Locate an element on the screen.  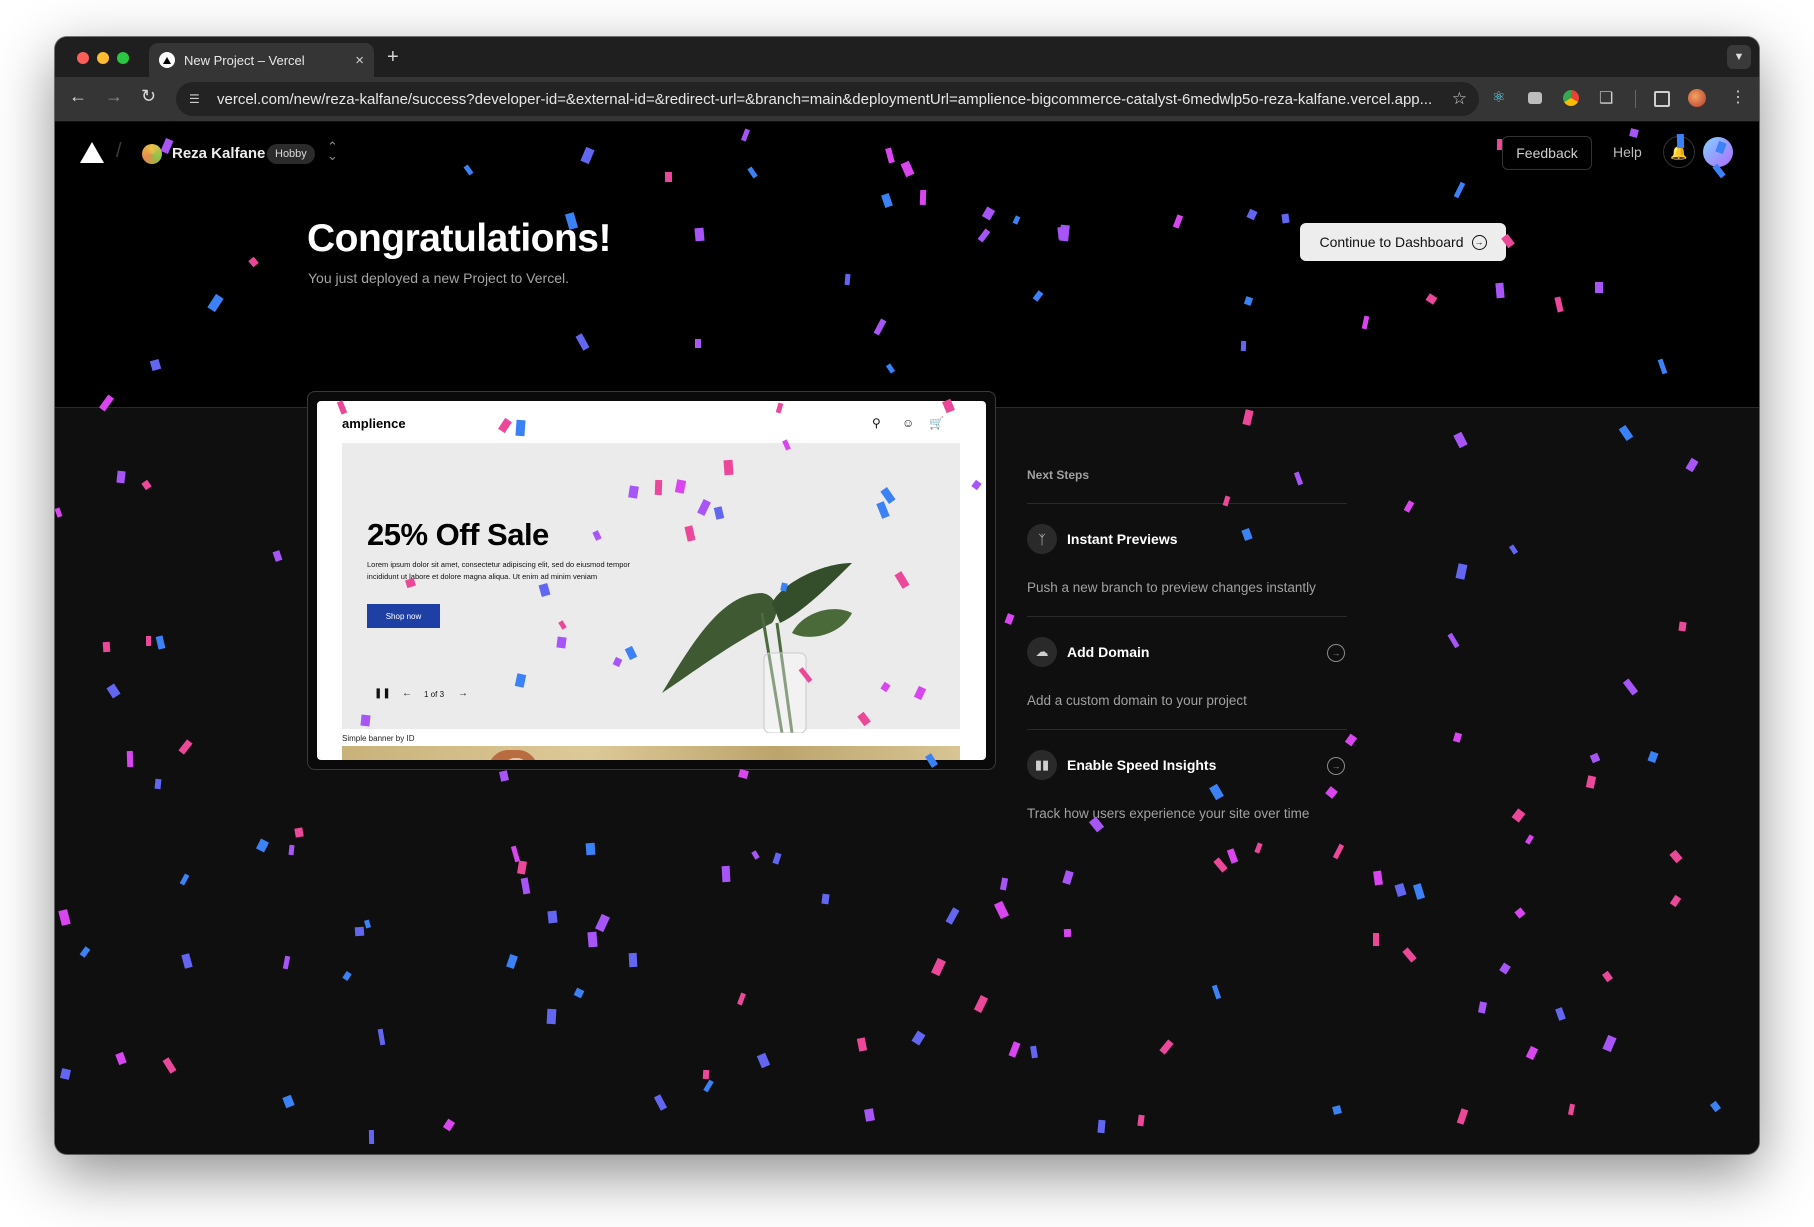
tab-search-button: ▼ is located at coordinates (1739, 57).